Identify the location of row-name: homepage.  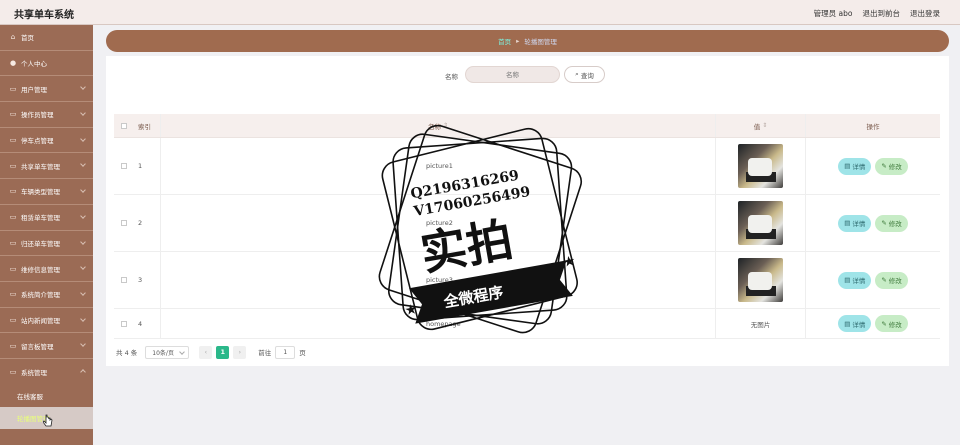
(437, 323).